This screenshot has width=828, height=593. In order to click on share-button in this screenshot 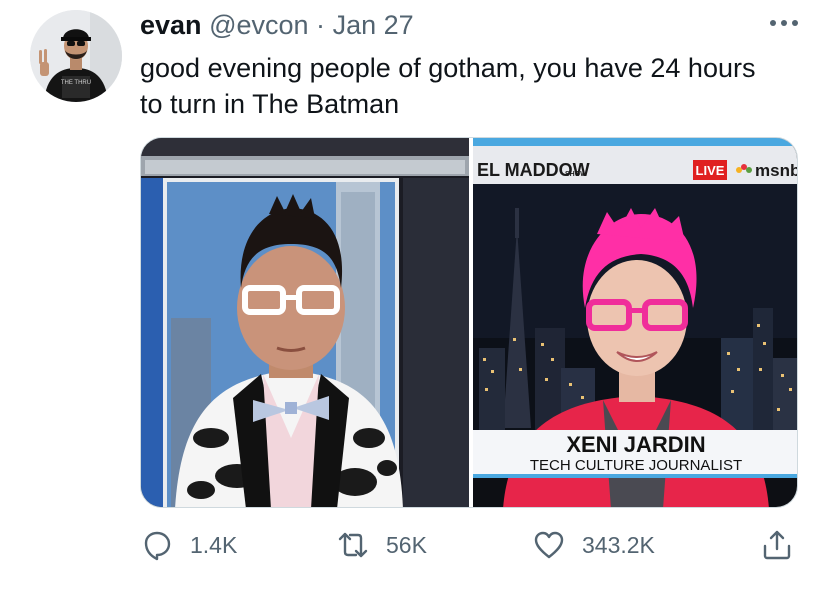, I will do `click(777, 545)`.